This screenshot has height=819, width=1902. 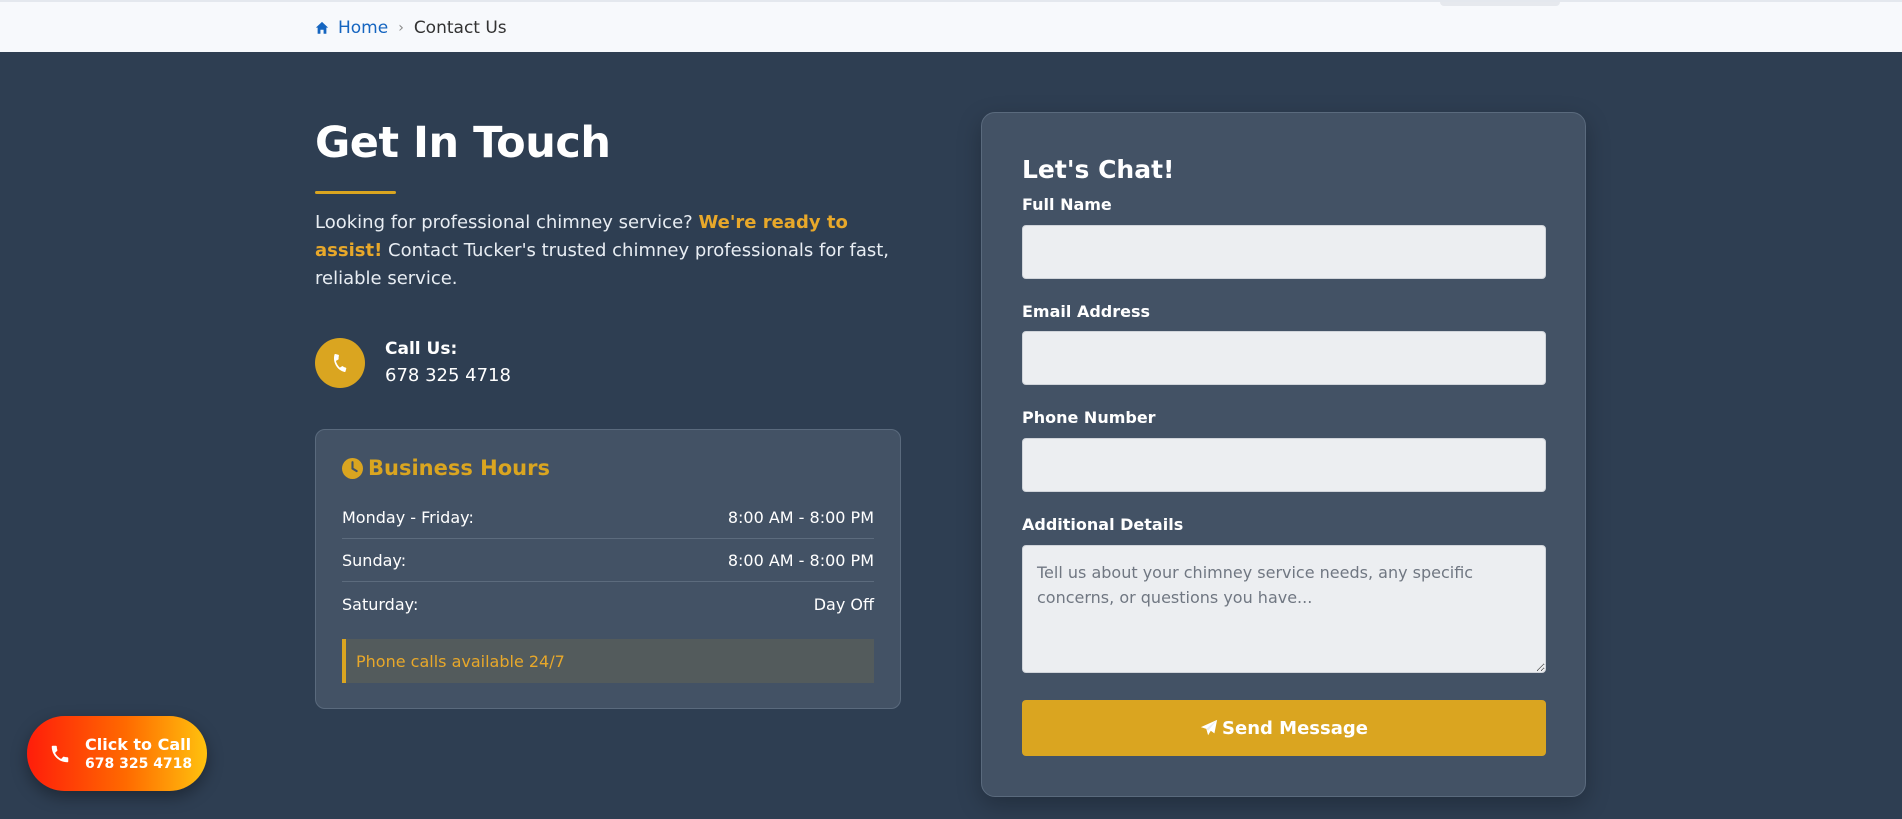 I want to click on hours-row: Saturday: Day Off, so click(x=608, y=604).